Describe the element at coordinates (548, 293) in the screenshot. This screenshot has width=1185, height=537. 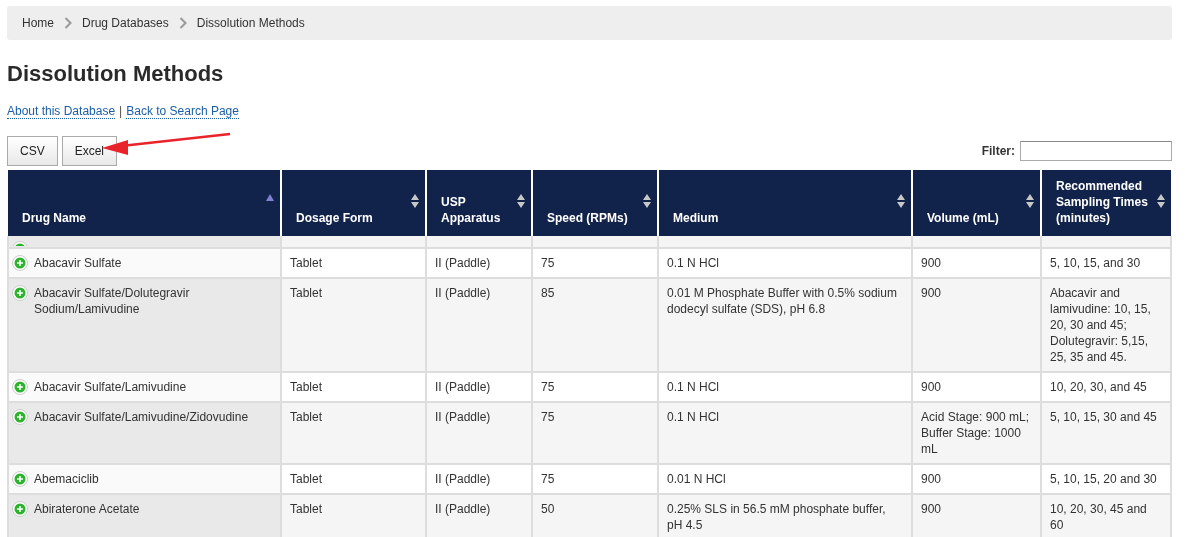
I see `table-cell: 85` at that location.